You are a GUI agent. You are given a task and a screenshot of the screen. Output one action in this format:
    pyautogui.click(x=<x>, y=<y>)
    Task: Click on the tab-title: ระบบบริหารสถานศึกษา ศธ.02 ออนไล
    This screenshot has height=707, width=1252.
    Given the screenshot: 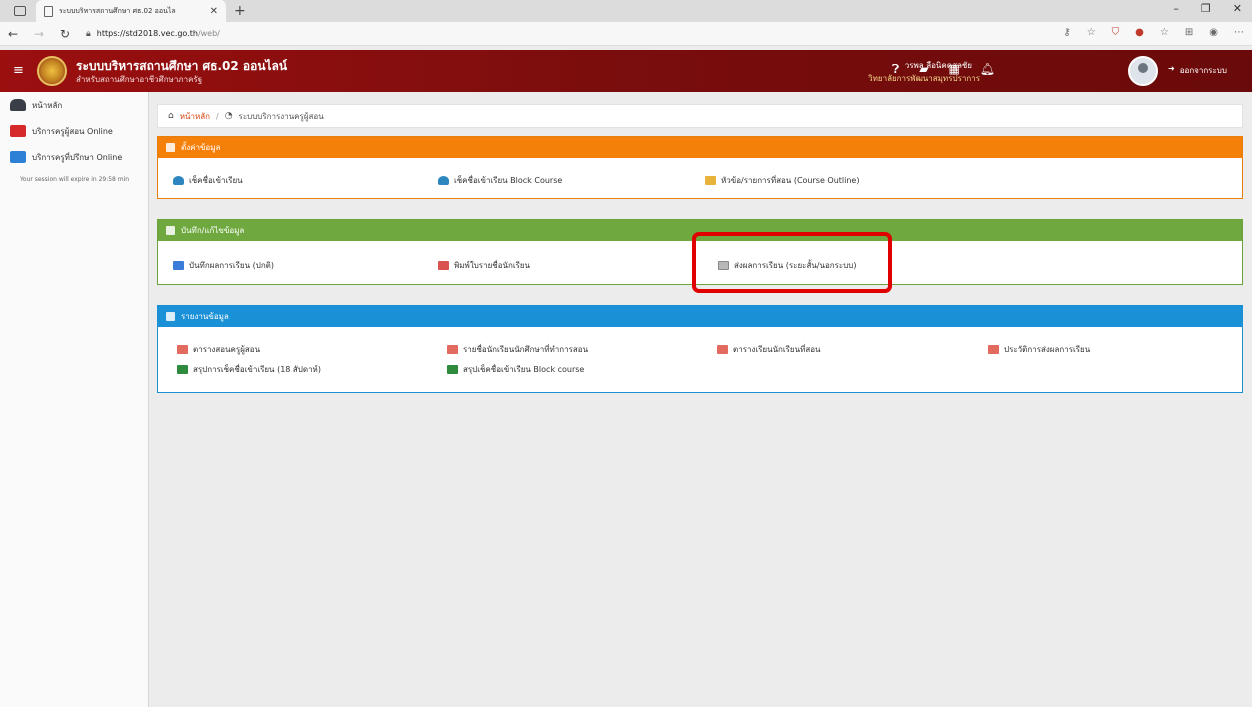 What is the action you would take?
    pyautogui.click(x=117, y=10)
    